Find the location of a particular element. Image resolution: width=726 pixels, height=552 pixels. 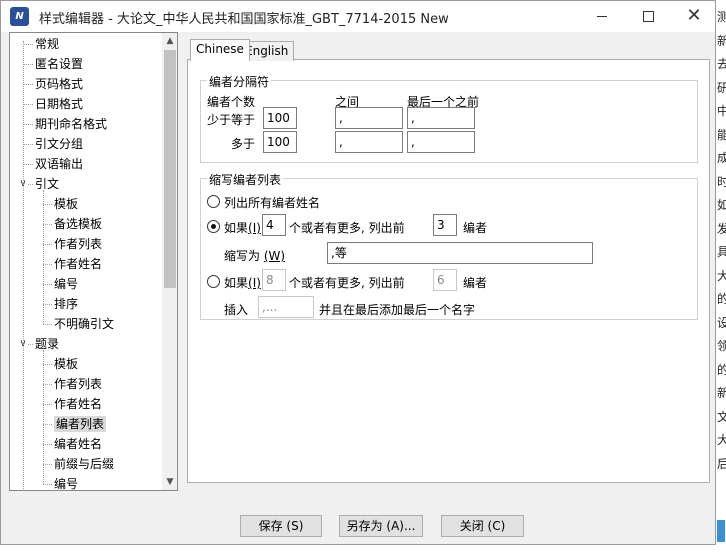

row2-count-input: 100 is located at coordinates (280, 142).